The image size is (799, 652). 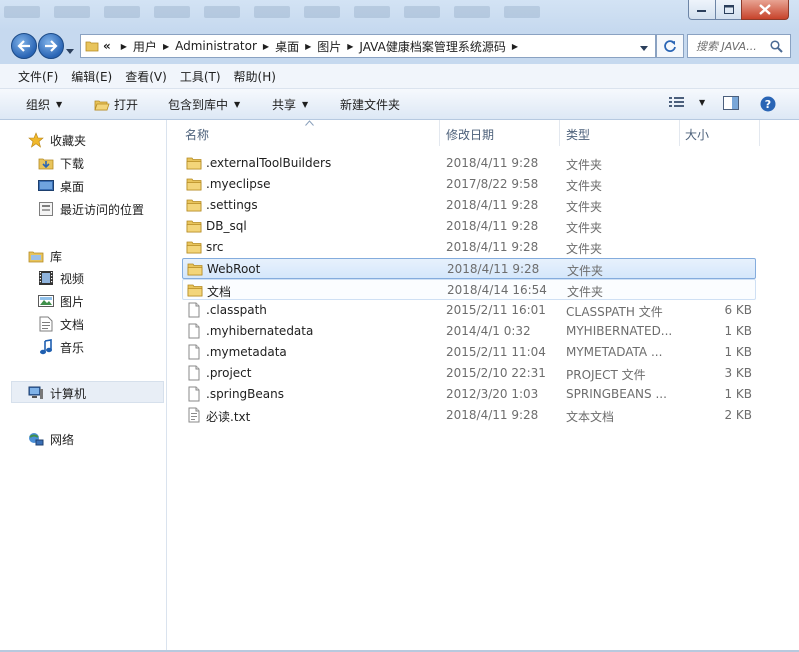 I want to click on back-button, so click(x=24, y=46).